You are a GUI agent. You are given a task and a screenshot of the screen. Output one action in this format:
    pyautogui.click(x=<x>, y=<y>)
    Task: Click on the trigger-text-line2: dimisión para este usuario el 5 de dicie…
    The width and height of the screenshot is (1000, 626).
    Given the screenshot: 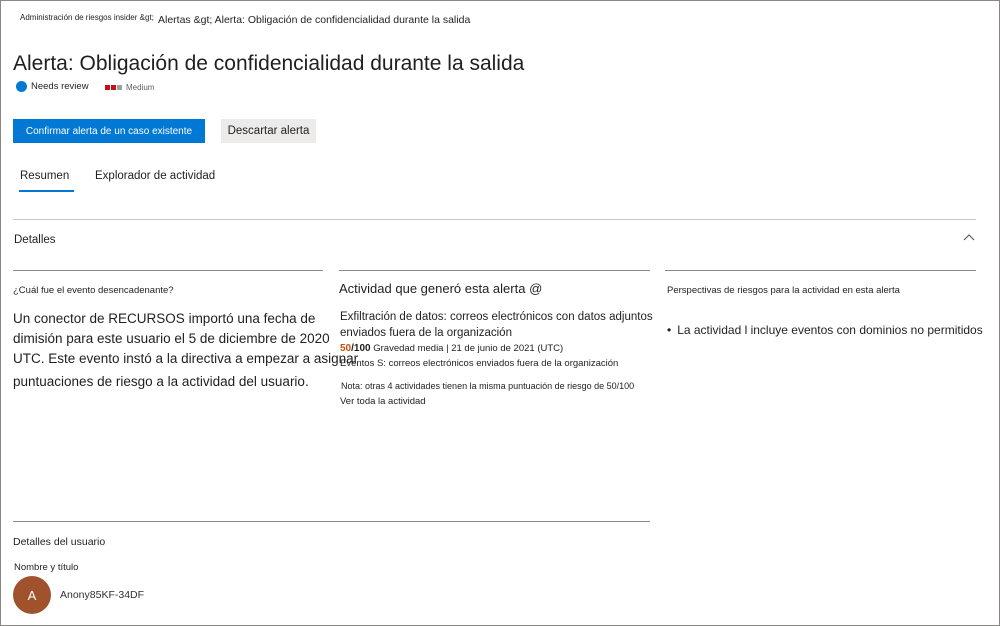 What is the action you would take?
    pyautogui.click(x=171, y=338)
    